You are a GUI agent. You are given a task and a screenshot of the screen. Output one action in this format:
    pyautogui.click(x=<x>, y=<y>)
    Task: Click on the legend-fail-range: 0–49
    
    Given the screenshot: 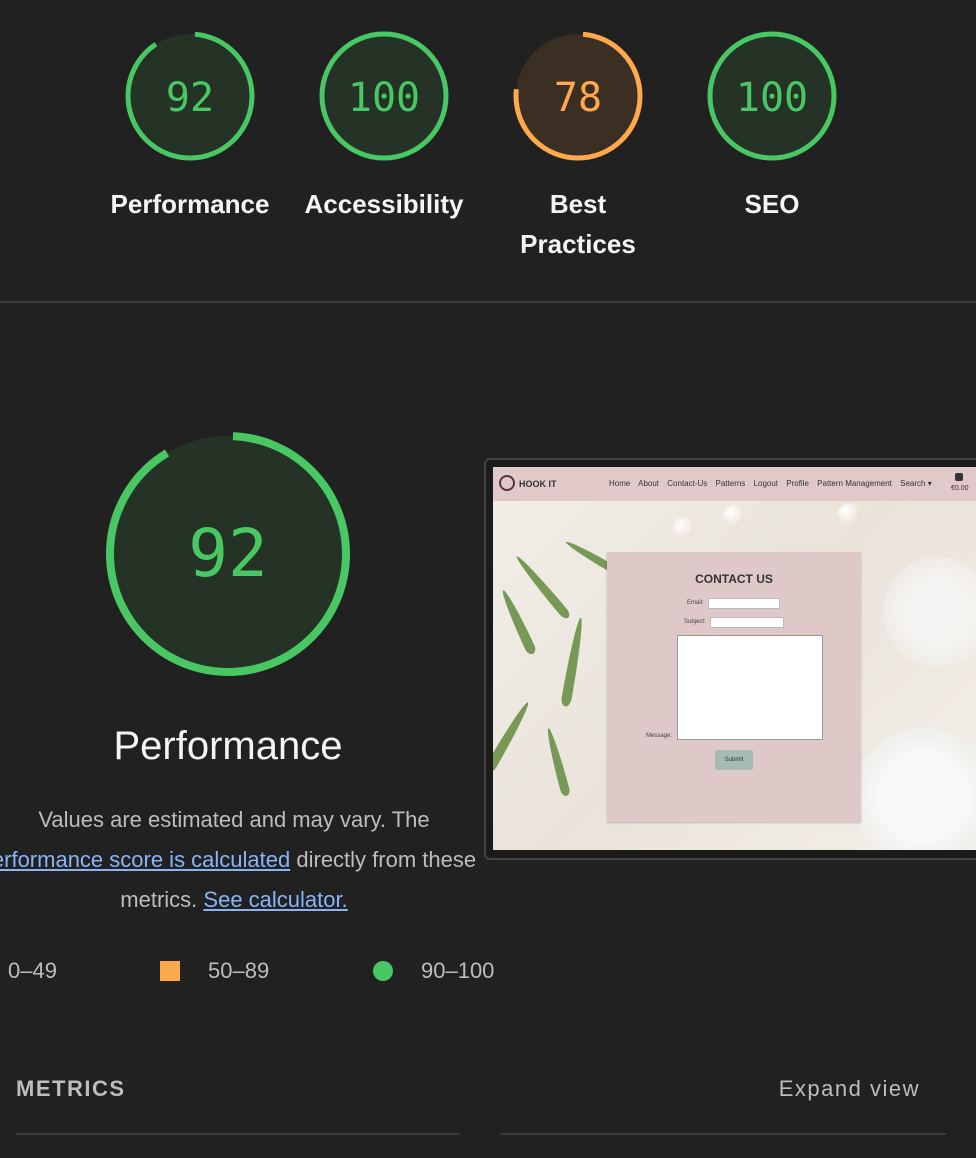 What is the action you would take?
    pyautogui.click(x=32, y=970)
    